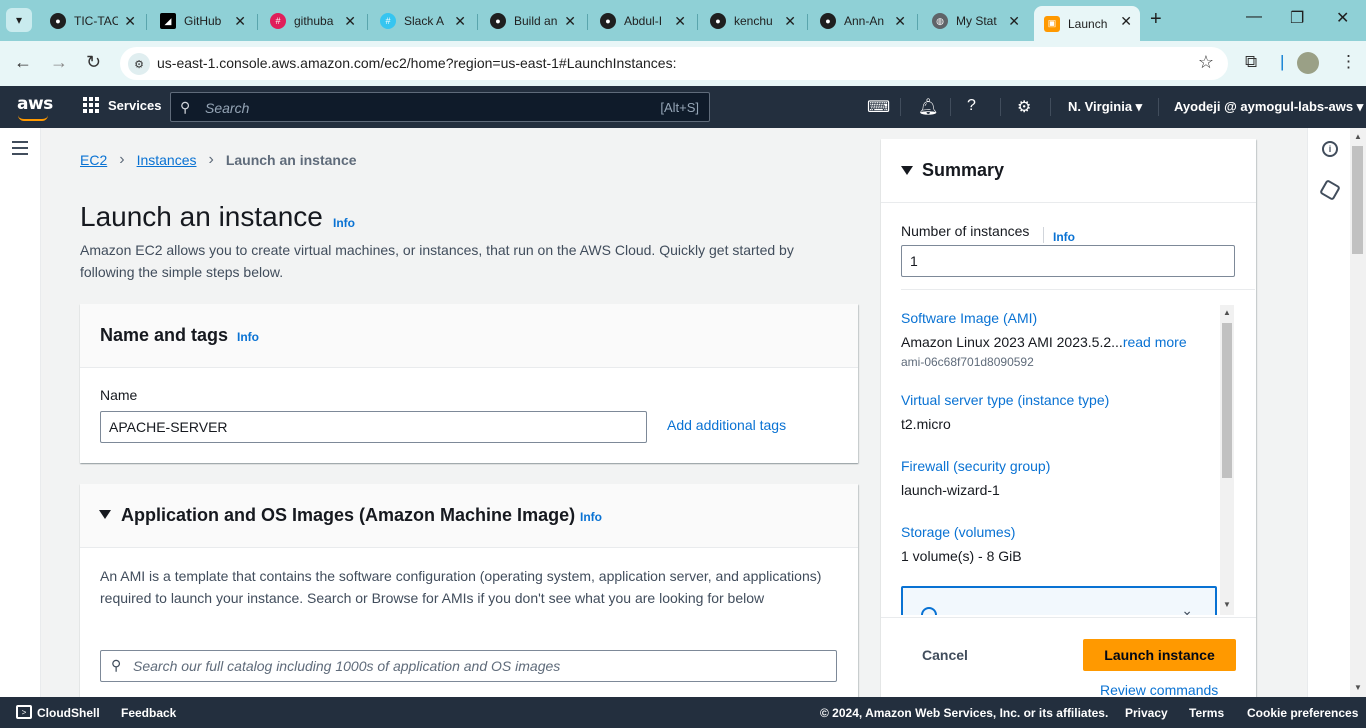 This screenshot has height=728, width=1366. I want to click on browser-tab: ● TIC-TAC ✕, so click(92, 21).